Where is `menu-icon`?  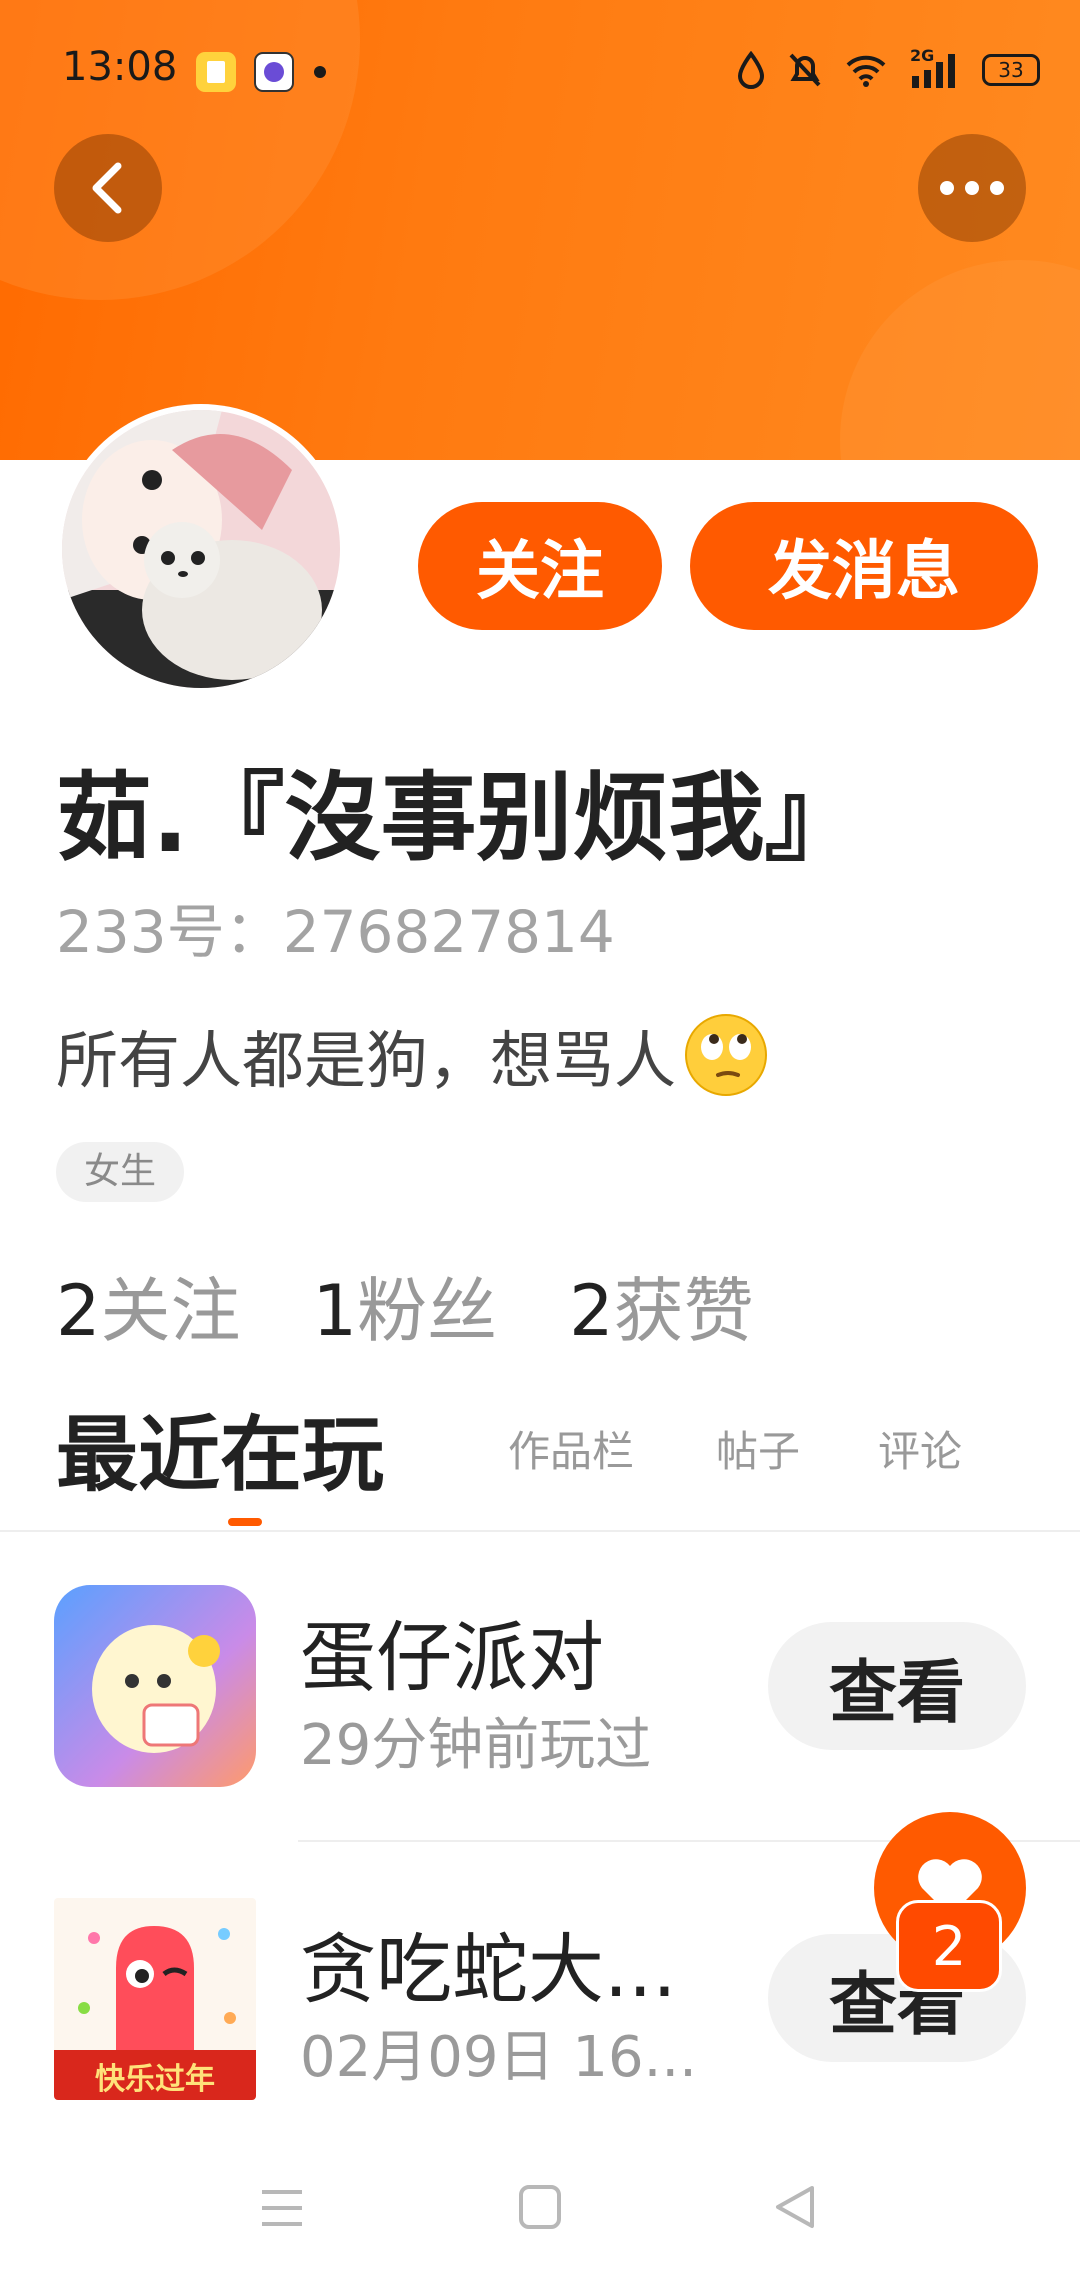
menu-icon is located at coordinates (282, 2208).